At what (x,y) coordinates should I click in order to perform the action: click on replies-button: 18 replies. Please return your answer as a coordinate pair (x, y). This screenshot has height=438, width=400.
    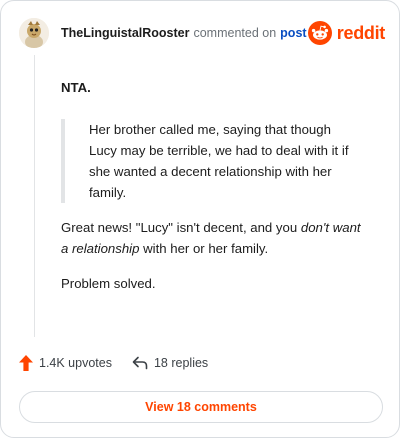
    Looking at the image, I should click on (170, 363).